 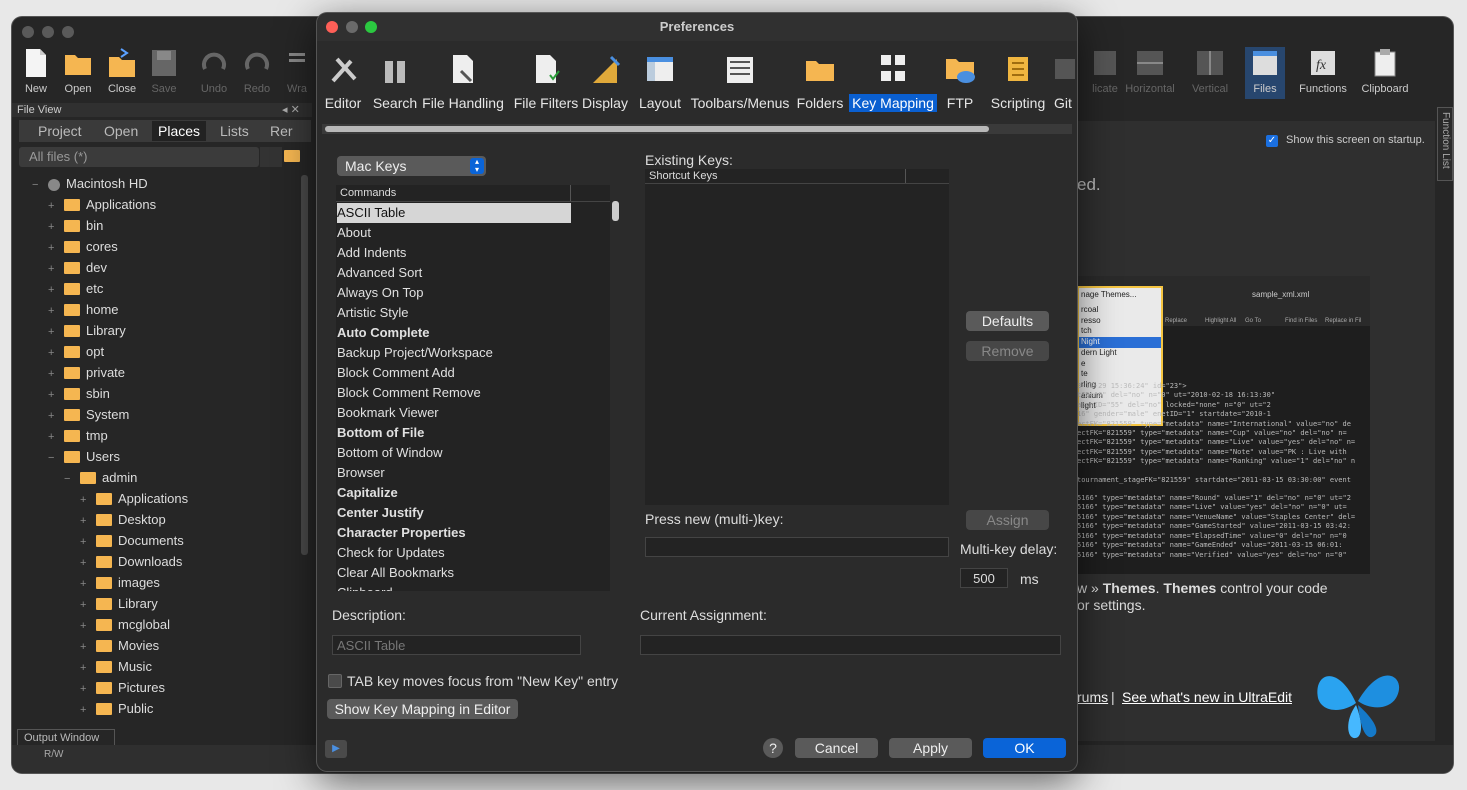 What do you see at coordinates (121, 131) in the screenshot?
I see `tab-open: Open` at bounding box center [121, 131].